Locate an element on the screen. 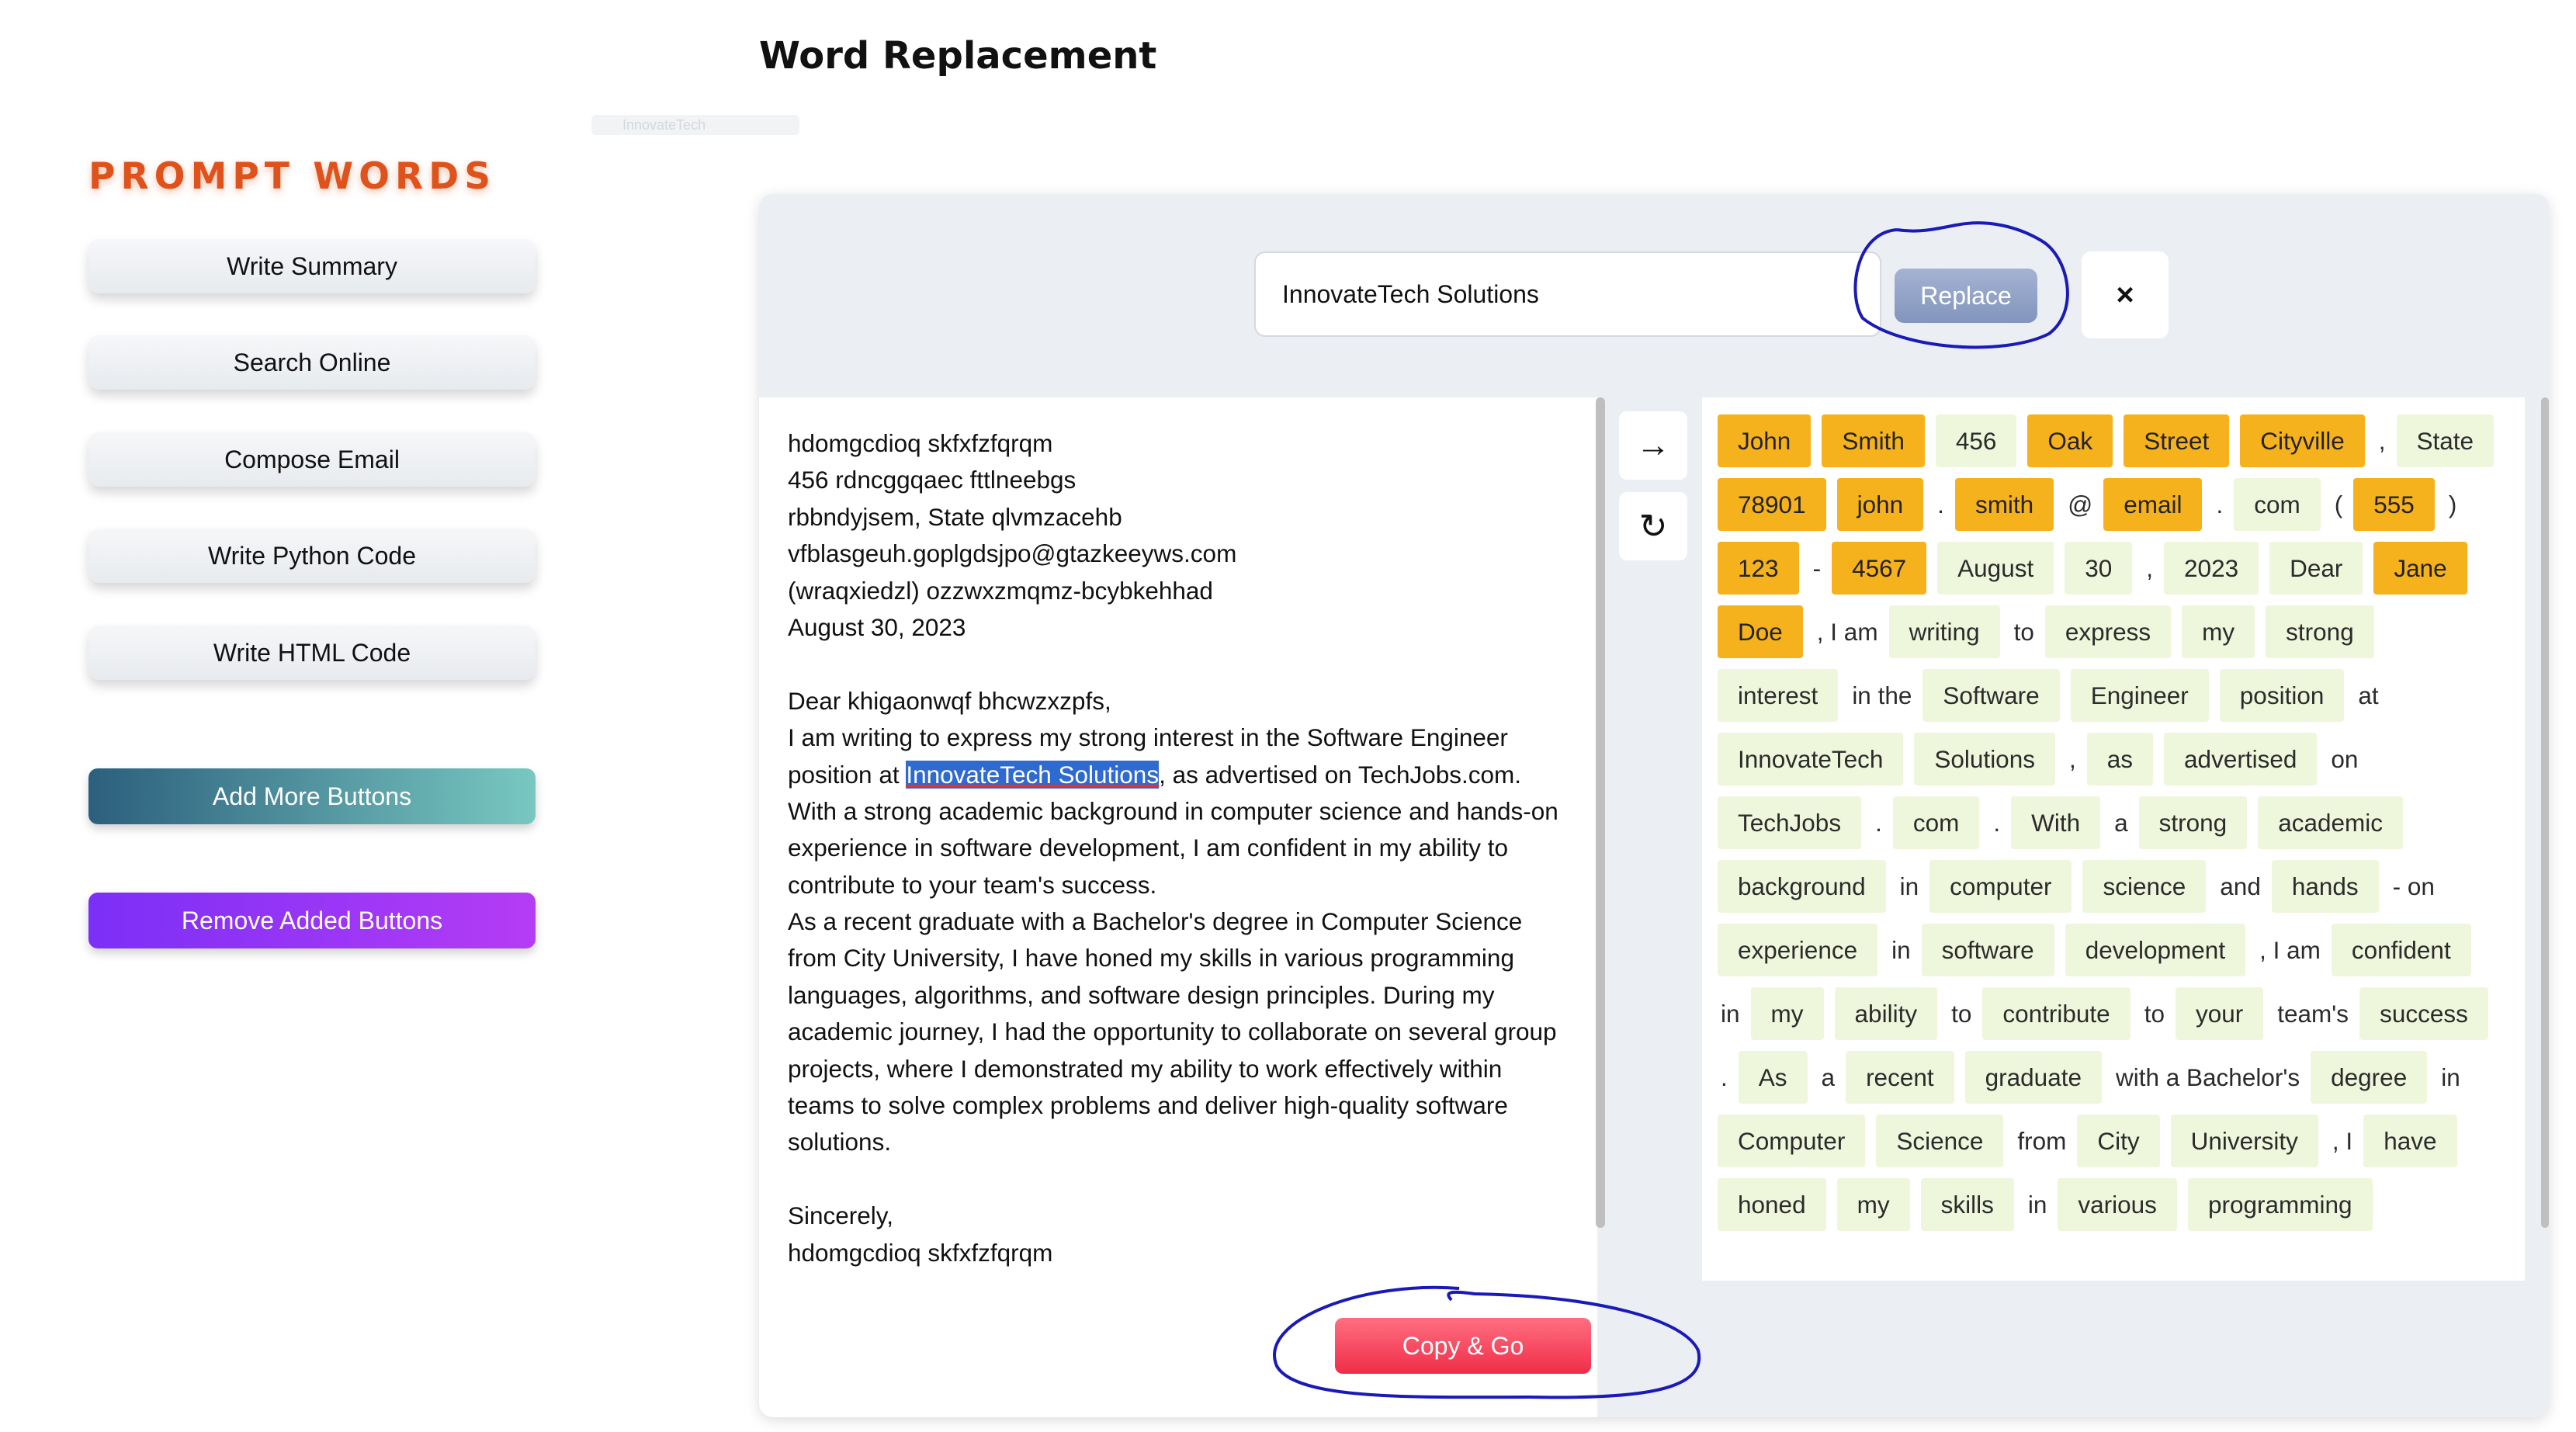 This screenshot has height=1432, width=2576. highlighted-word-token: 123 is located at coordinates (1758, 568).